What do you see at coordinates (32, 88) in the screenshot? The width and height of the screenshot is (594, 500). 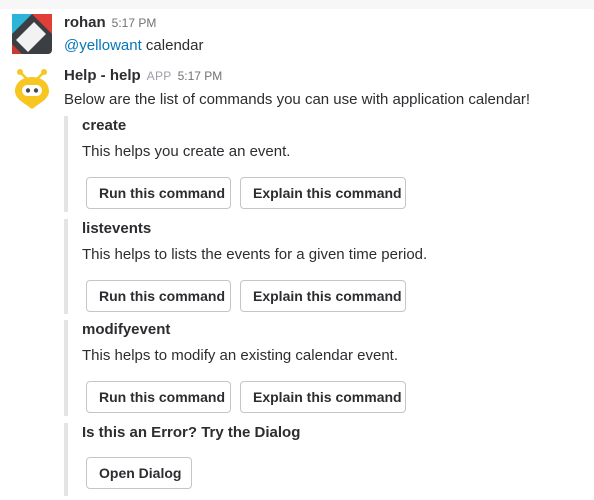 I see `yellowant-bot-icon` at bounding box center [32, 88].